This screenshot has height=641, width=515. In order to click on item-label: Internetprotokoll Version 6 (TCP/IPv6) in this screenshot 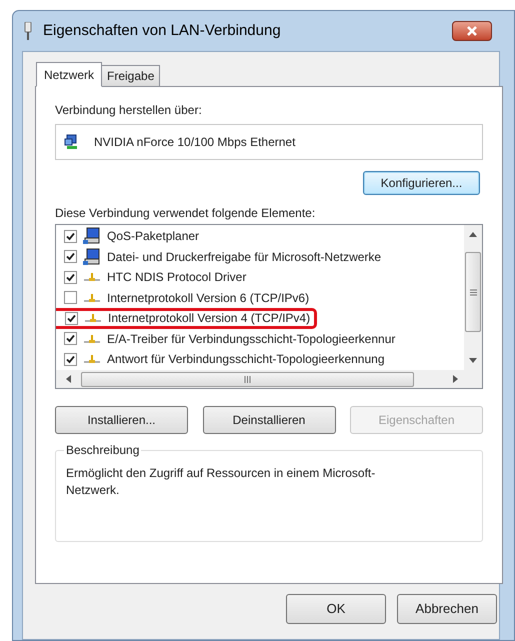, I will do `click(208, 298)`.